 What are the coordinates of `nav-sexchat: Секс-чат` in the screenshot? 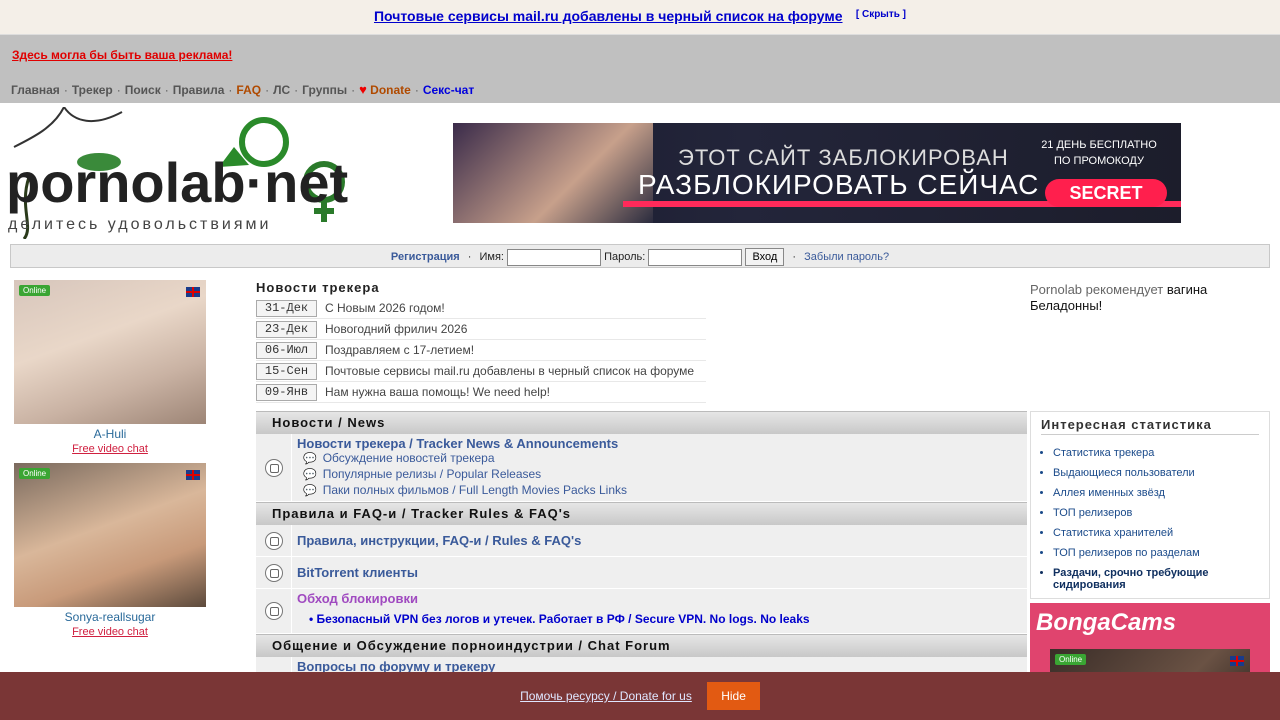 It's located at (448, 90).